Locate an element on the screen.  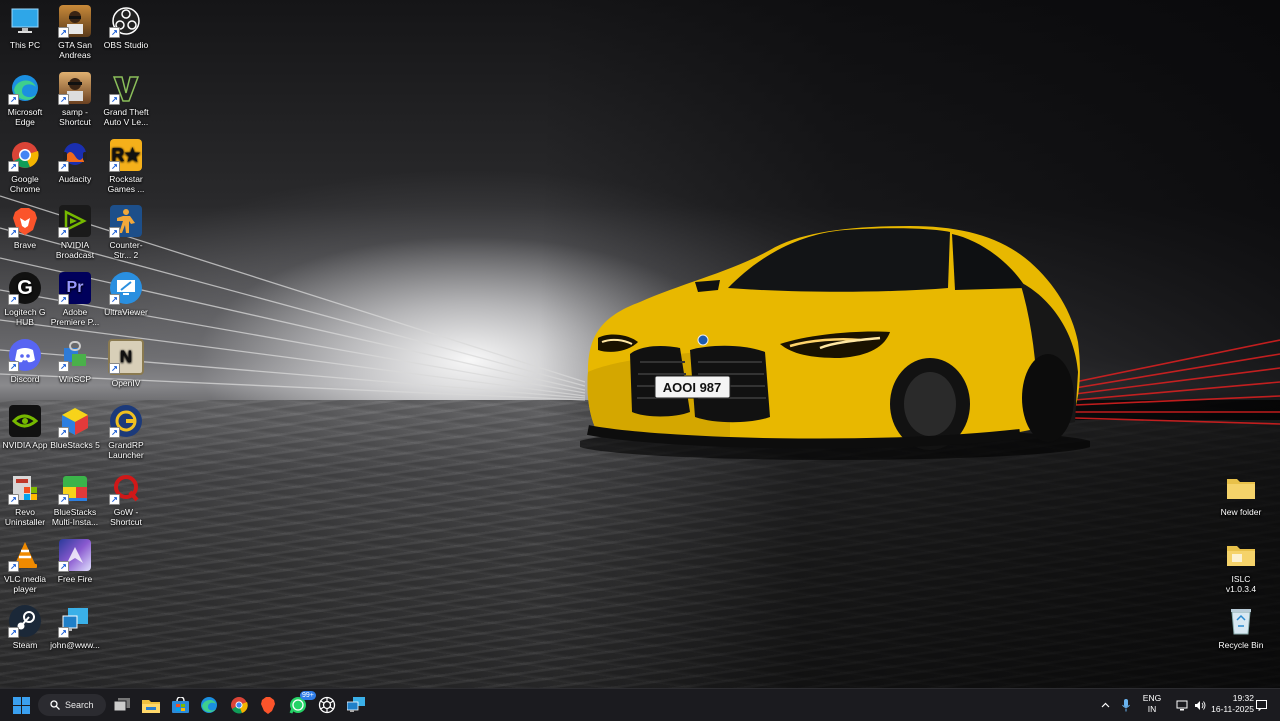
openiv-icon: N ↗ is located at coordinates (126, 357).